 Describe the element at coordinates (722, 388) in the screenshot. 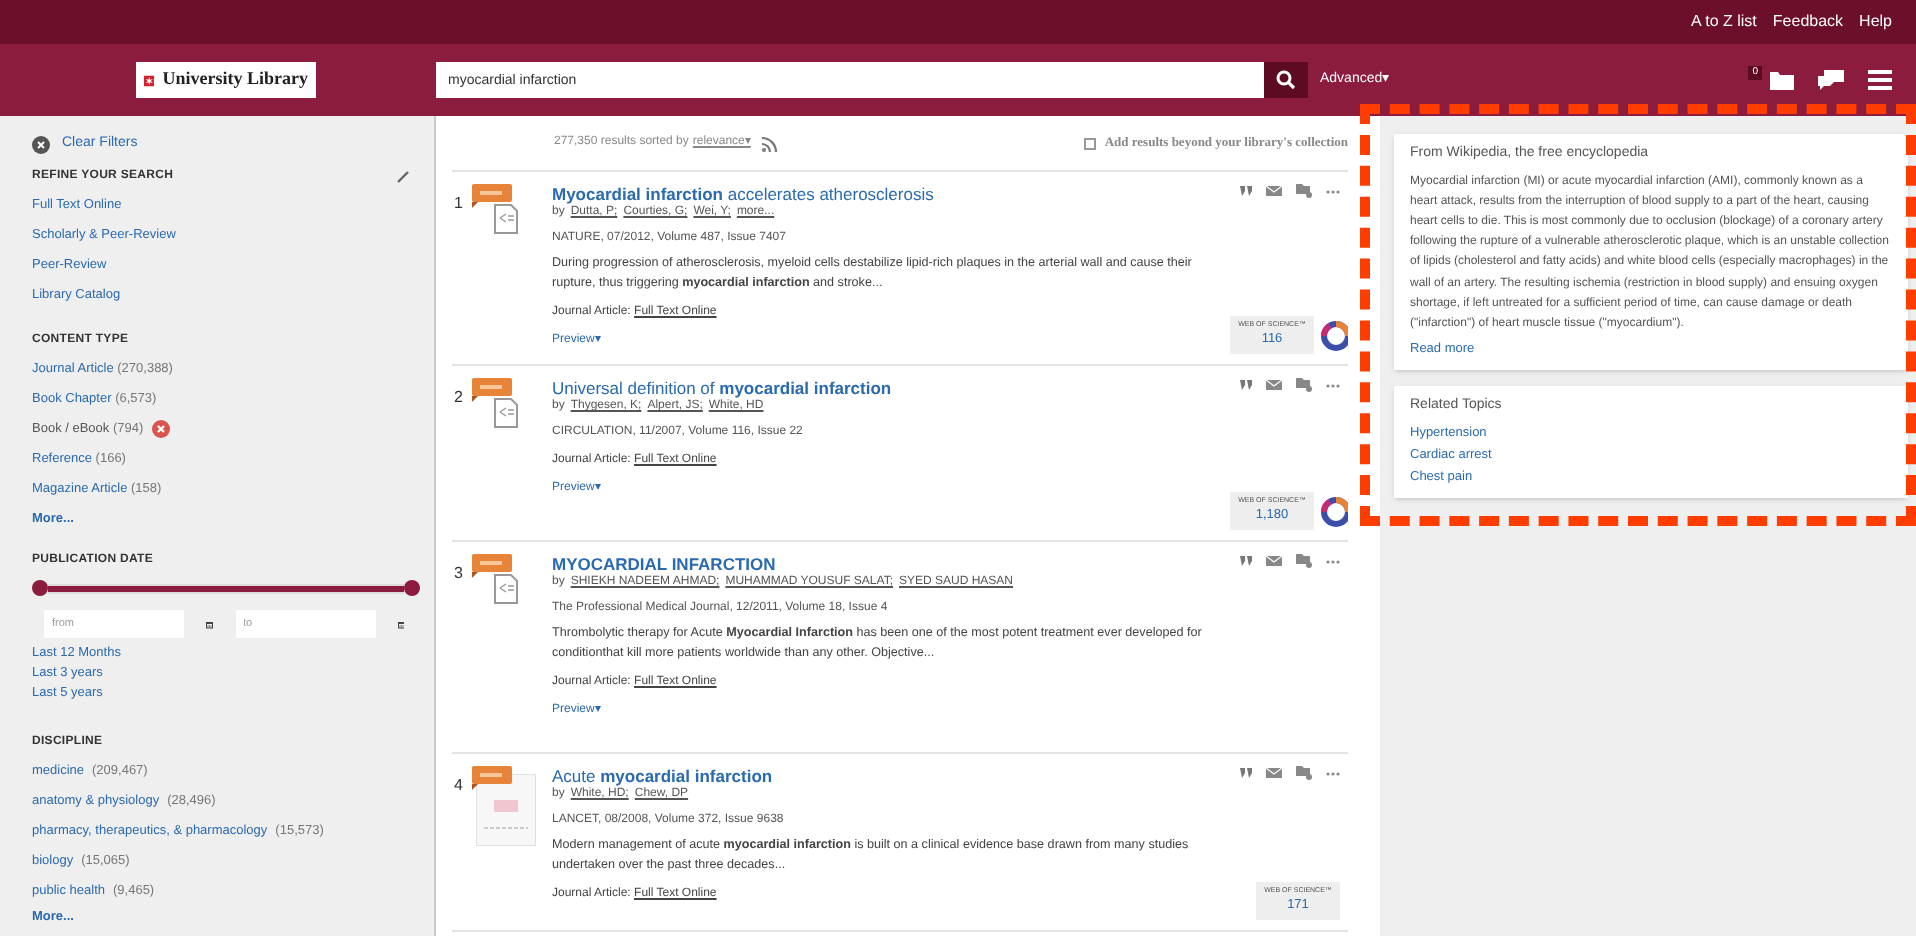

I see `result-title-link: Universal definition of myocardial infarction` at that location.